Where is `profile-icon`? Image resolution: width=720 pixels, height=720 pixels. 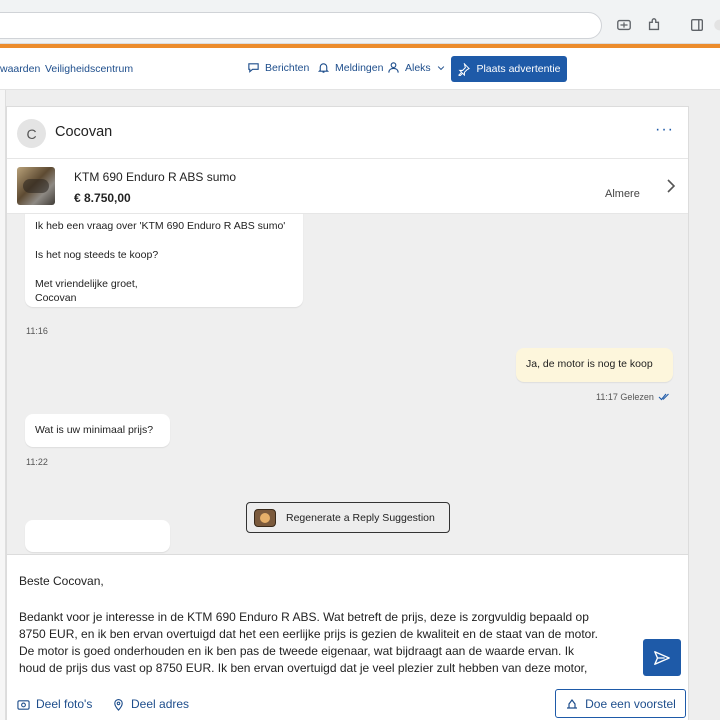
profile-icon is located at coordinates (716, 25).